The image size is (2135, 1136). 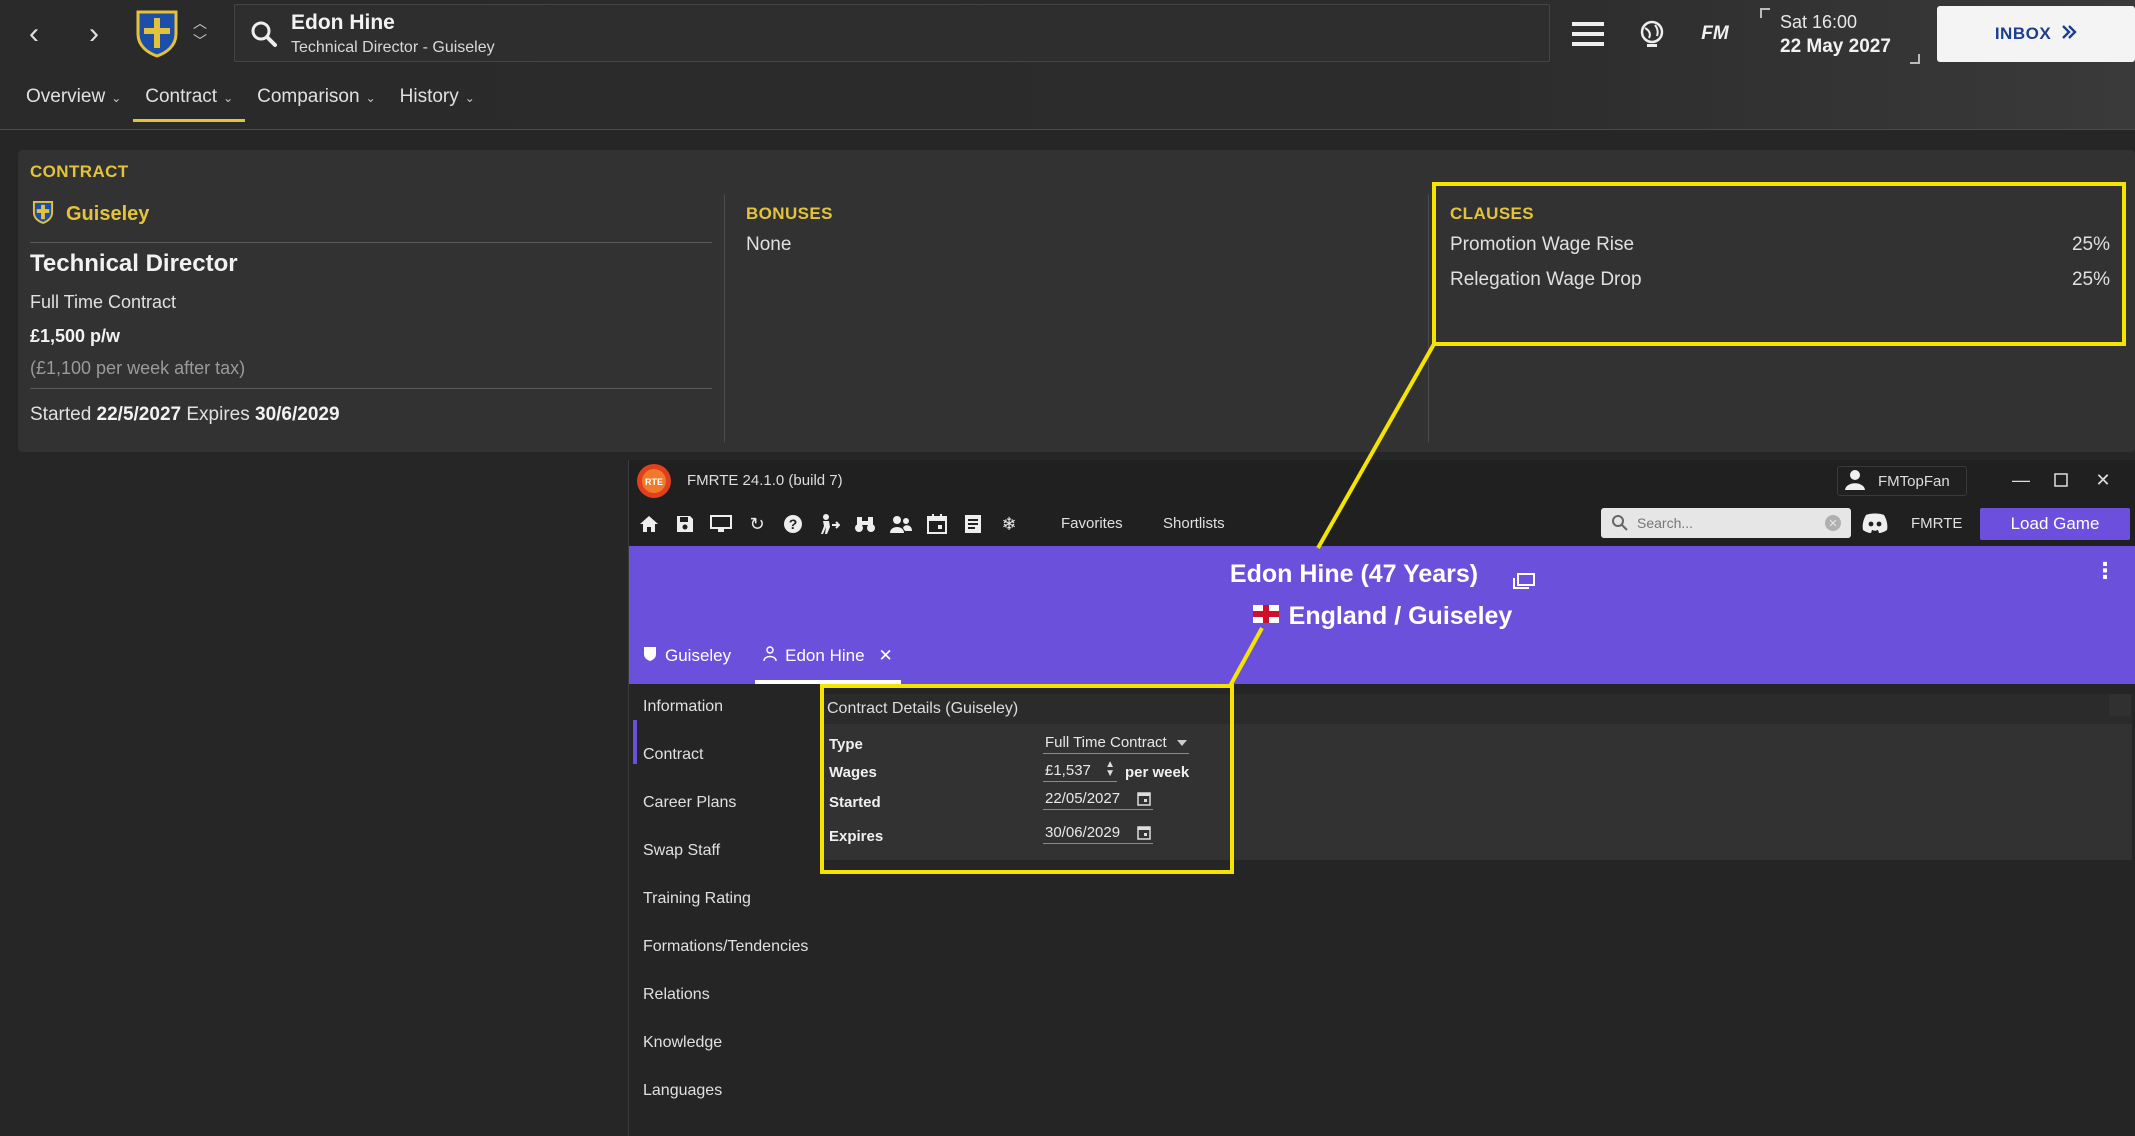 I want to click on monitor-icon, so click(x=721, y=524).